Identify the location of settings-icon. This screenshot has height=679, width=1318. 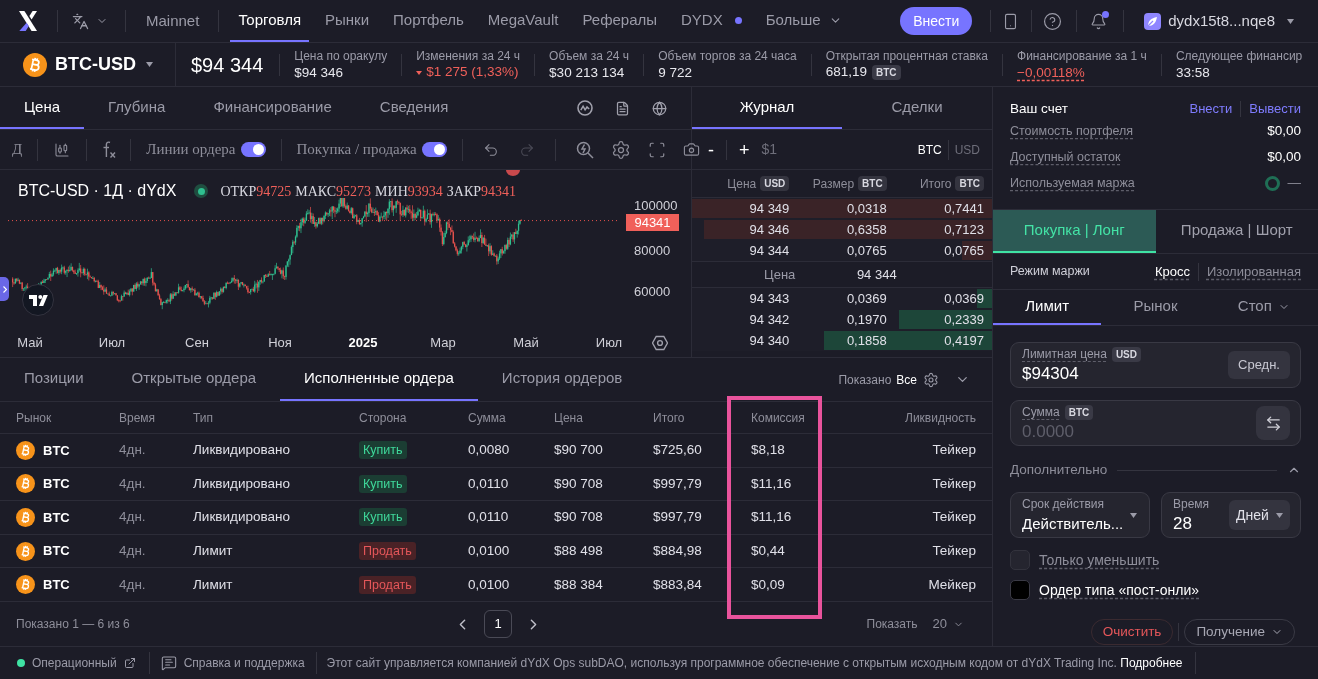
(620, 149).